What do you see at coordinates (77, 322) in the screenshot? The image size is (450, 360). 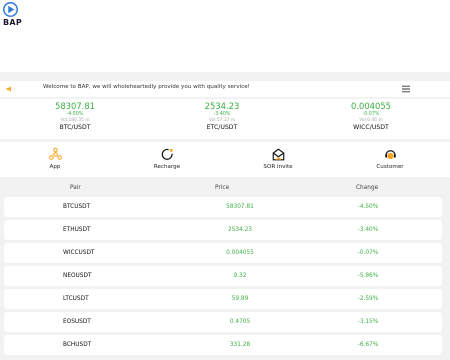 I see `row-pair: EOSUSDT` at bounding box center [77, 322].